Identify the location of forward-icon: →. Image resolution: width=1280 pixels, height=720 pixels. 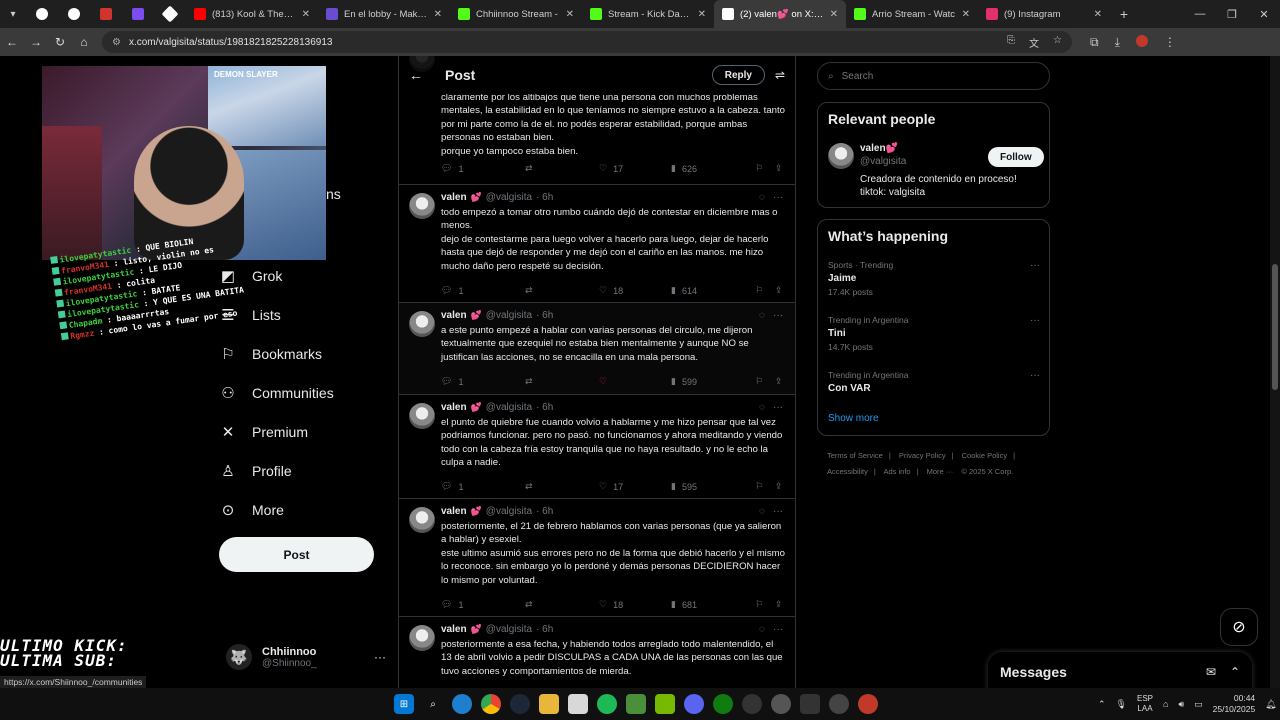
(36, 42).